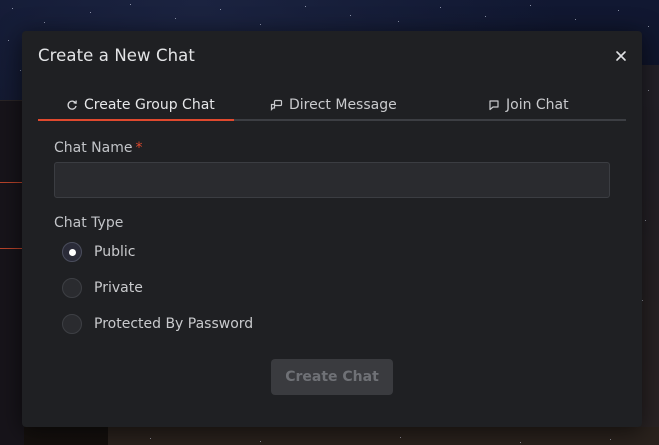 Image resolution: width=659 pixels, height=445 pixels. I want to click on radio-label: Public, so click(115, 252).